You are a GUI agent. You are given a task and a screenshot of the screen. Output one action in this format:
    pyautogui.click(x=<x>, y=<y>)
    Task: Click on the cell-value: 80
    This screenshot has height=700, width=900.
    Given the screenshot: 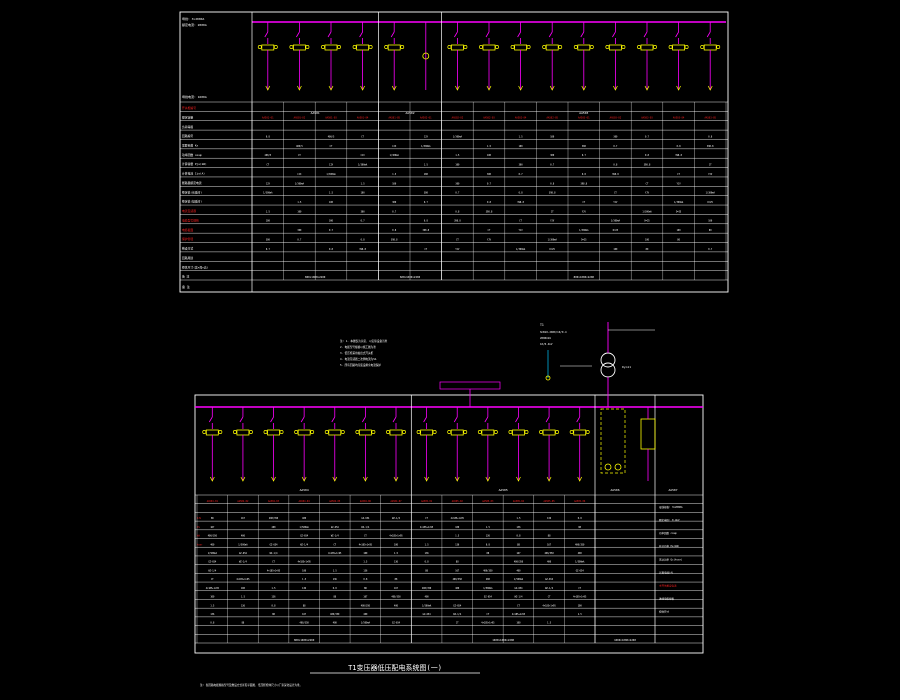 What is the action you would take?
    pyautogui.click(x=678, y=239)
    